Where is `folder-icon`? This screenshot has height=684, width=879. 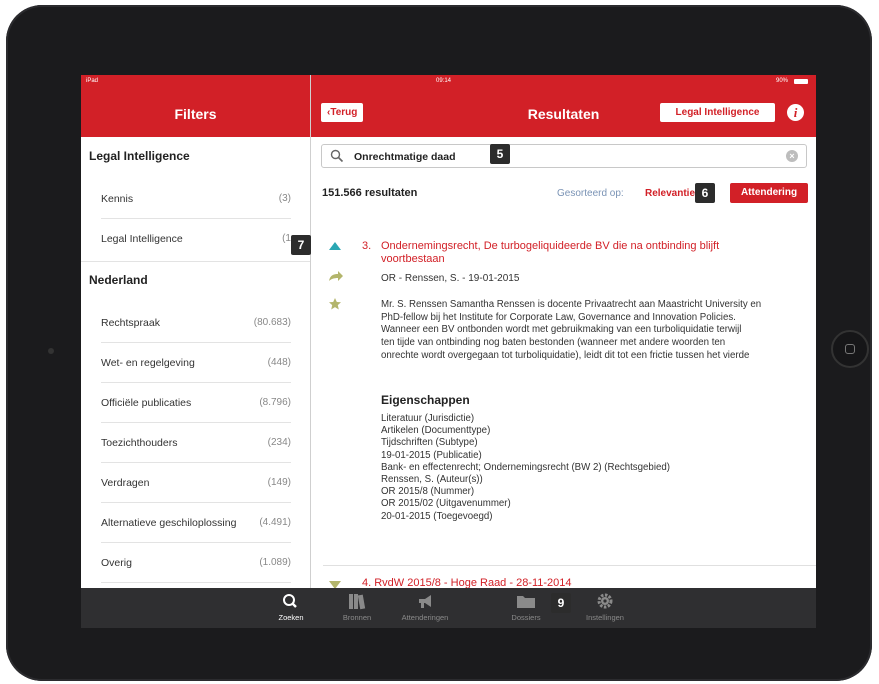
folder-icon is located at coordinates (526, 602).